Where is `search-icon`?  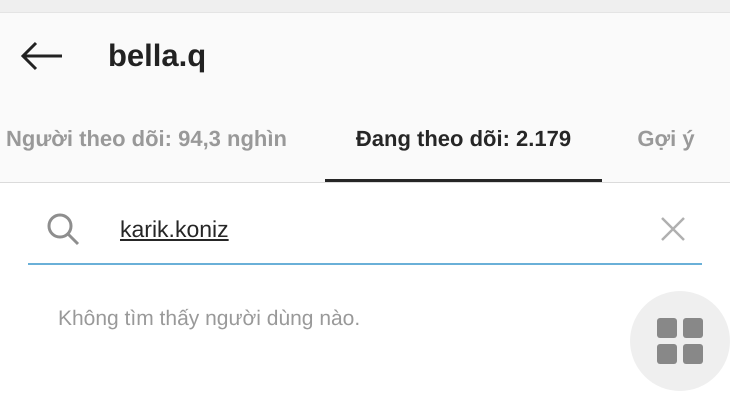
search-icon is located at coordinates (63, 229).